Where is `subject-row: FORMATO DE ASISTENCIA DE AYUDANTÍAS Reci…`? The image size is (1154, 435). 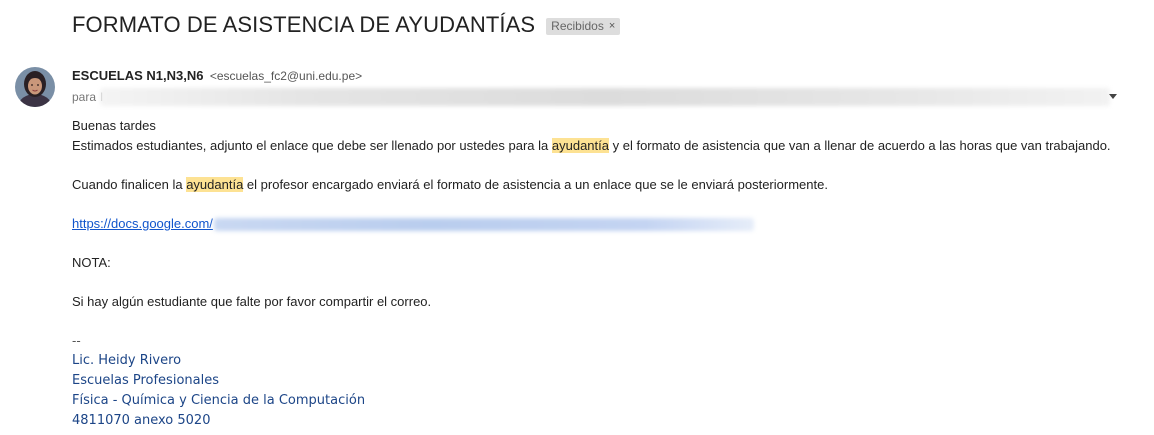
subject-row: FORMATO DE ASISTENCIA DE AYUDANTÍAS Reci… is located at coordinates (346, 25).